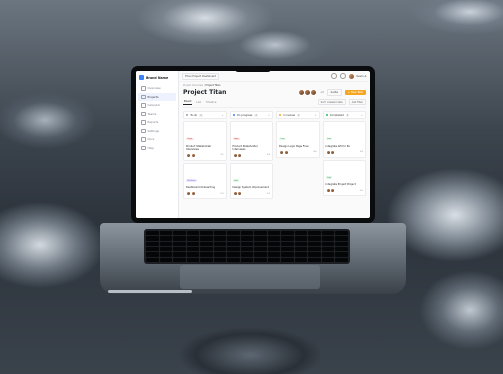 This screenshot has width=503, height=374. I want to click on add-filter-button: Add Filter, so click(357, 102).